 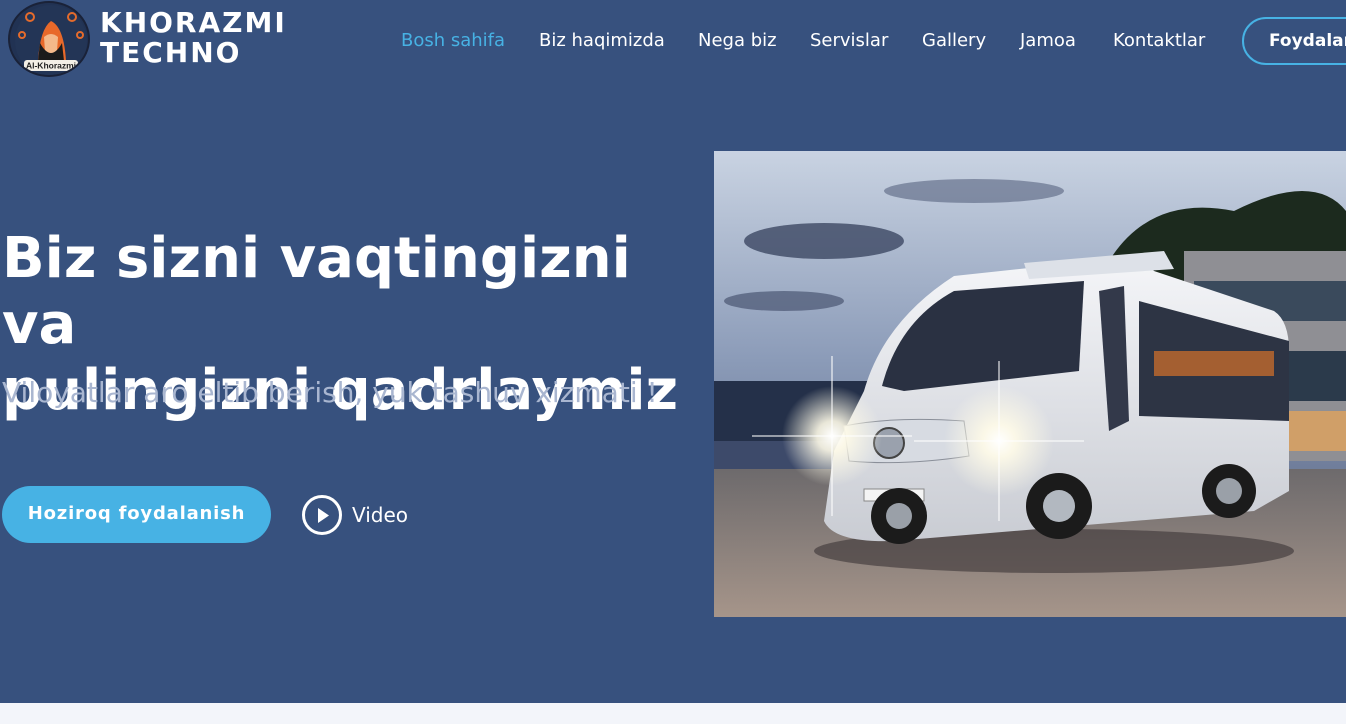 What do you see at coordinates (673, 713) in the screenshot?
I see `next-section-edge` at bounding box center [673, 713].